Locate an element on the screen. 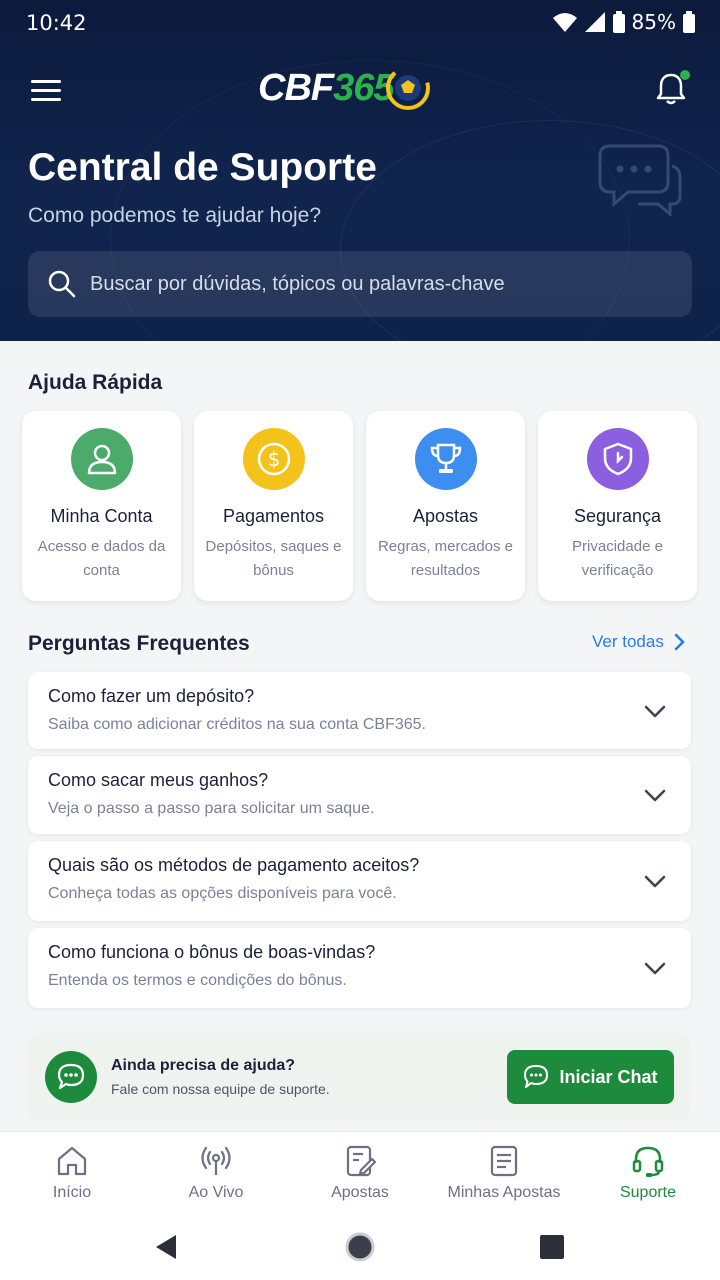 The width and height of the screenshot is (720, 1280). page-title: Central de Suporte is located at coordinates (202, 167).